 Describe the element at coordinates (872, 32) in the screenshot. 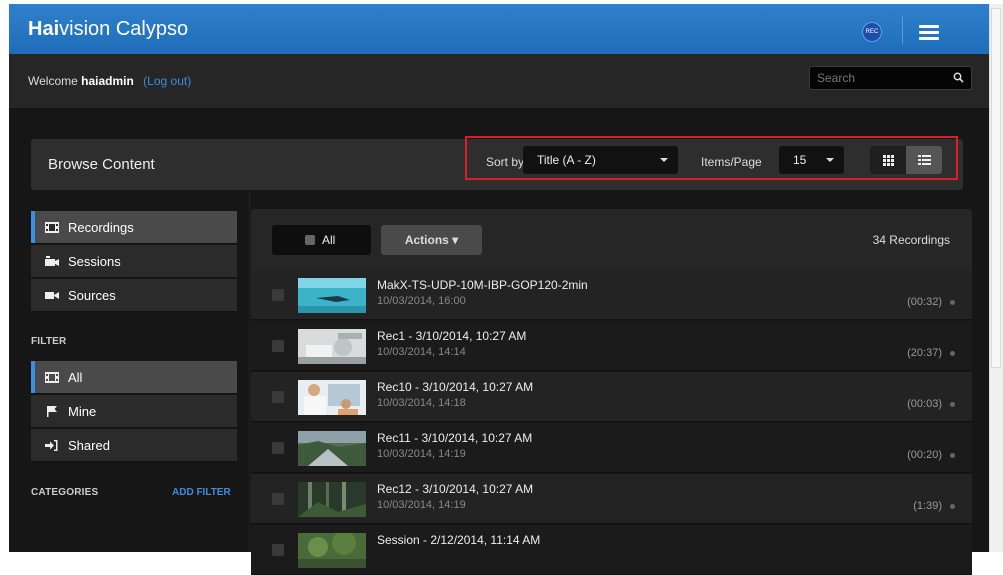

I see `record-button: REC` at that location.